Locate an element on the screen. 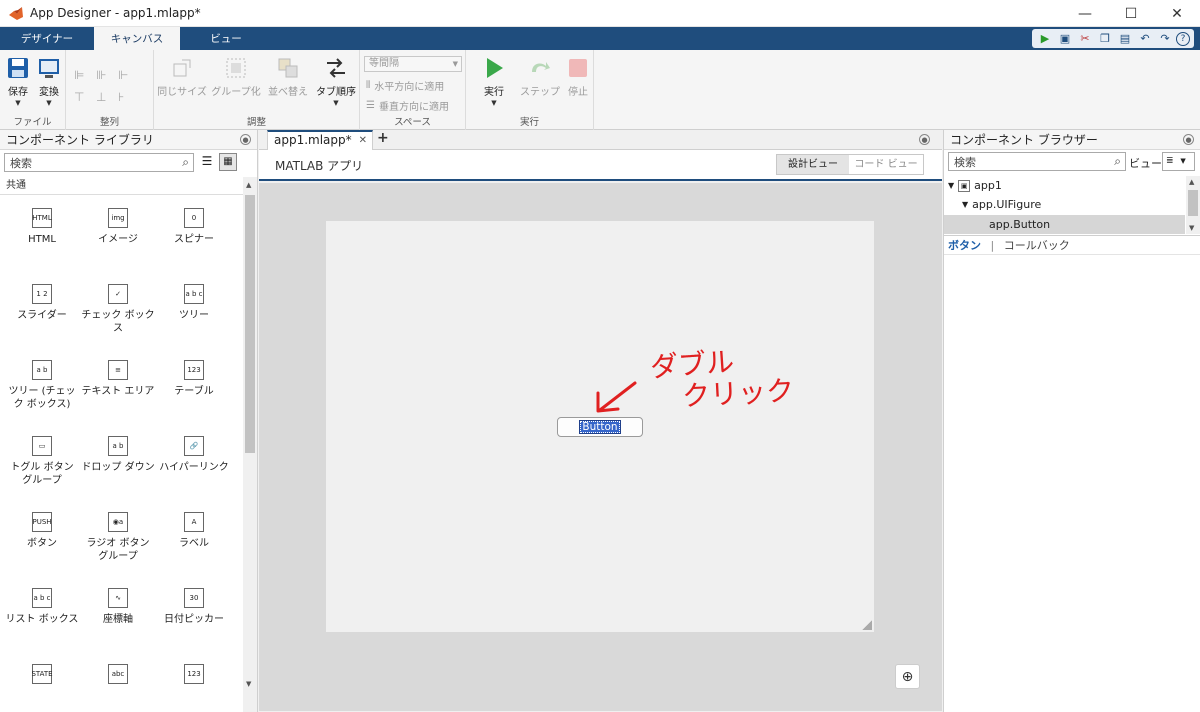  library-item: A ラベル is located at coordinates (194, 531).